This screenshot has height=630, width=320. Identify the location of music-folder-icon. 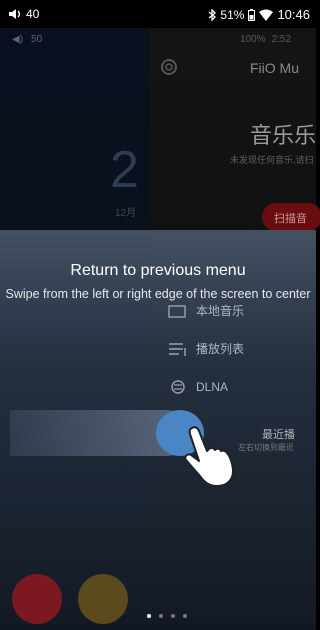
(177, 311).